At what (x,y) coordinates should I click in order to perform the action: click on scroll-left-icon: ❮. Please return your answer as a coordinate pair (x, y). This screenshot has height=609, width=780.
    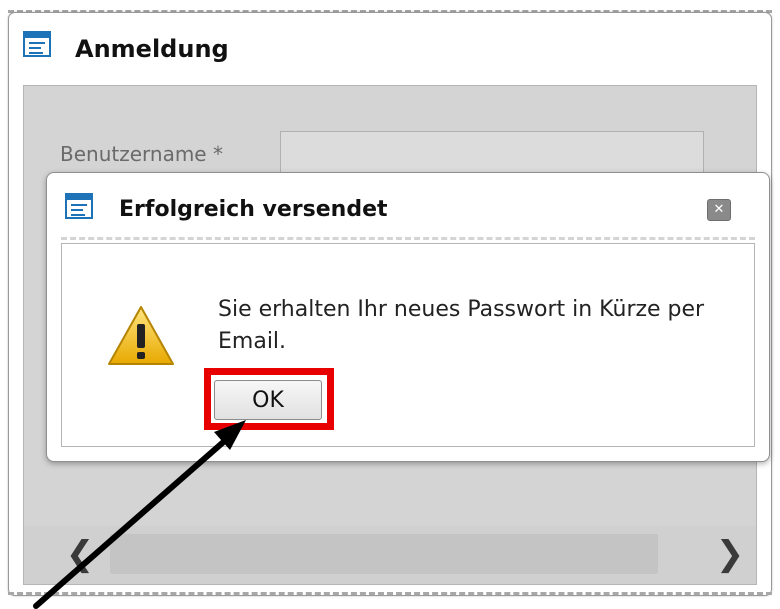
    Looking at the image, I should click on (80, 554).